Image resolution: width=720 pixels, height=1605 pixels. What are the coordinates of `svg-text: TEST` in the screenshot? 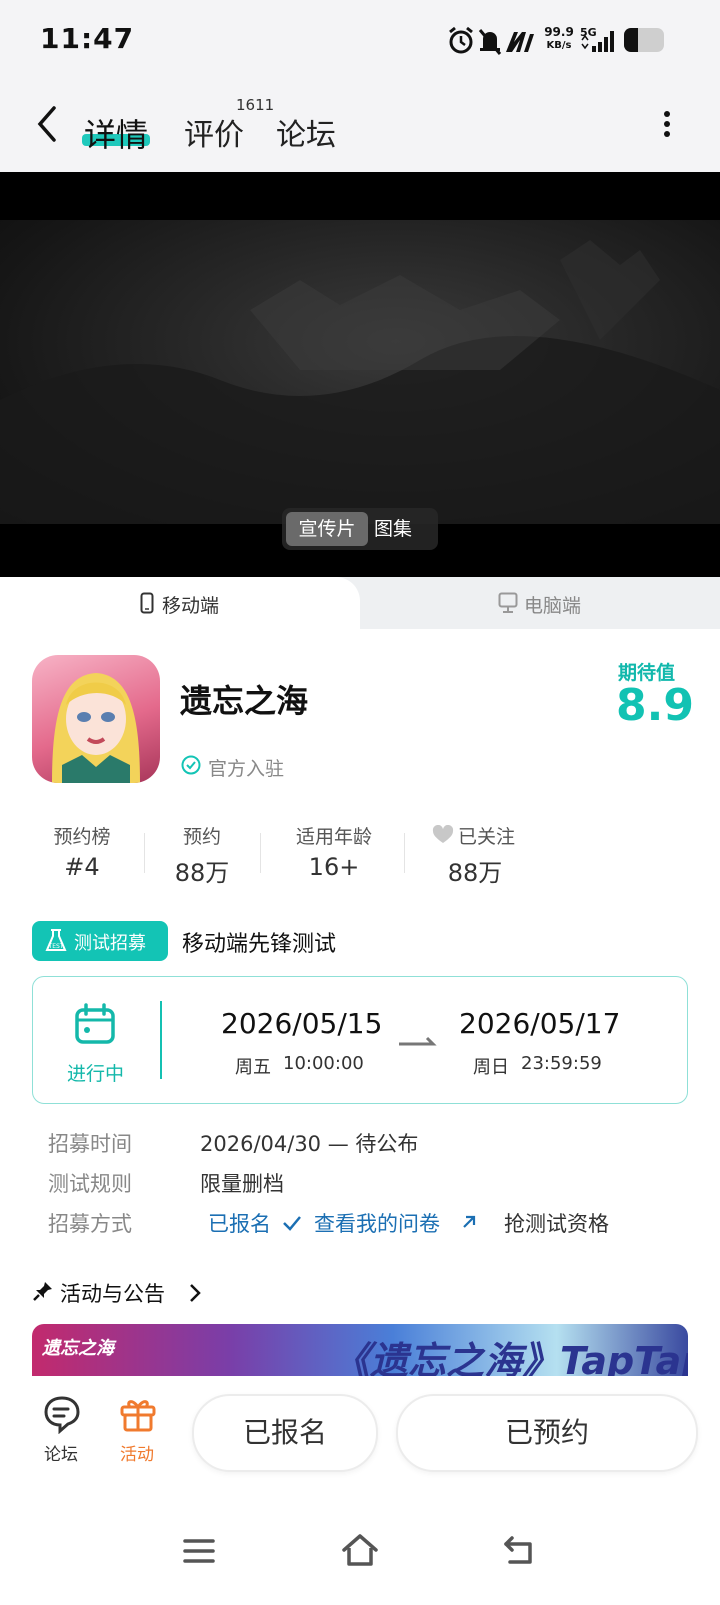 It's located at (56, 946).